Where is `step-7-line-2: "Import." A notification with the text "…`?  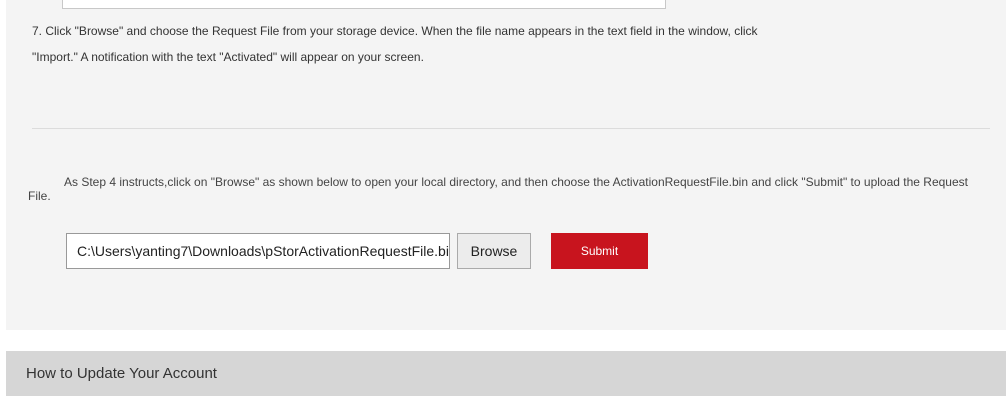 step-7-line-2: "Import." A notification with the text "… is located at coordinates (228, 57).